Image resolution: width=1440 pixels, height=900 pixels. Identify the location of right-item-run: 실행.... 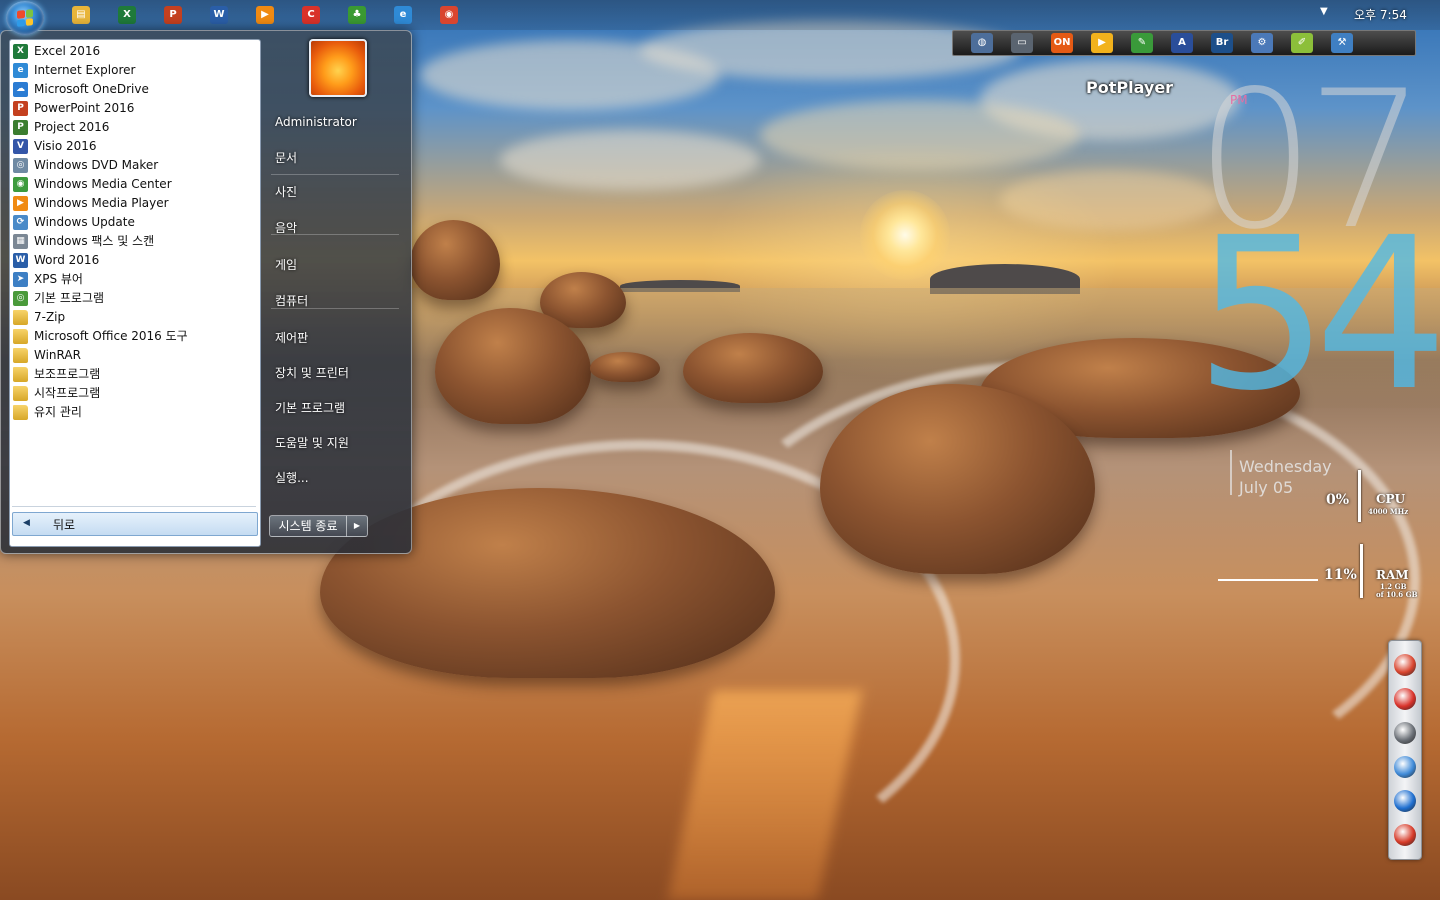
(335, 478).